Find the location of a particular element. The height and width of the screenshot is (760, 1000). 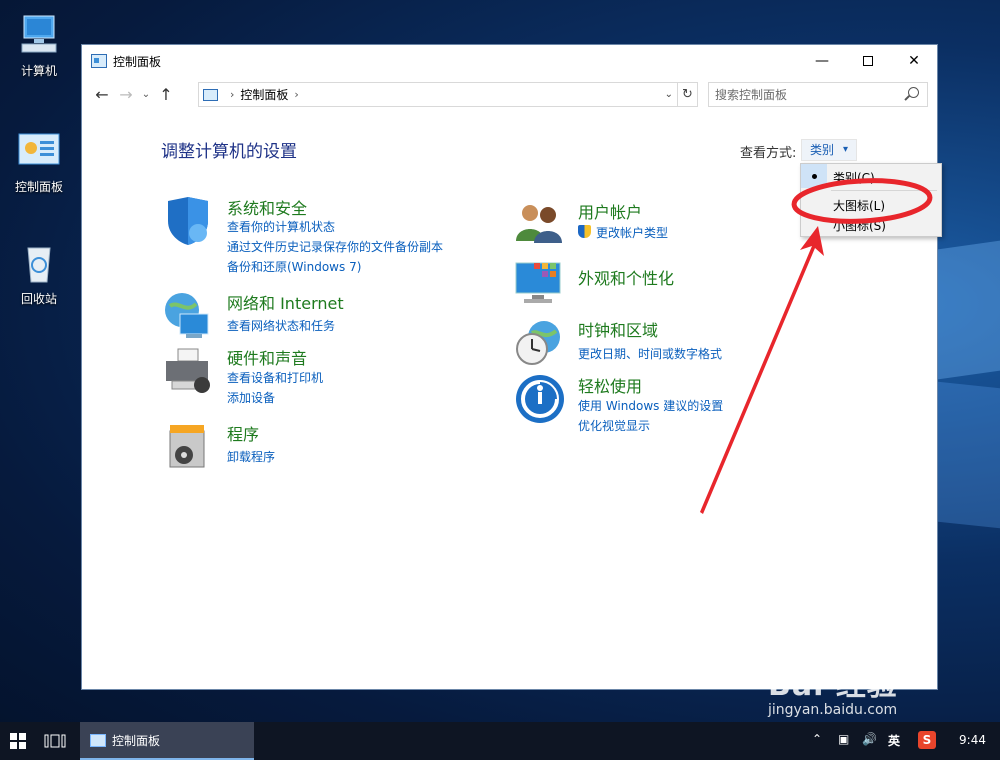

search-icon is located at coordinates (913, 92).